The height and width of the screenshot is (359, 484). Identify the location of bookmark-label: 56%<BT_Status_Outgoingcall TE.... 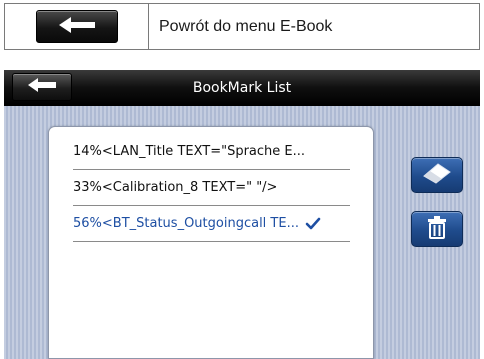
(186, 223).